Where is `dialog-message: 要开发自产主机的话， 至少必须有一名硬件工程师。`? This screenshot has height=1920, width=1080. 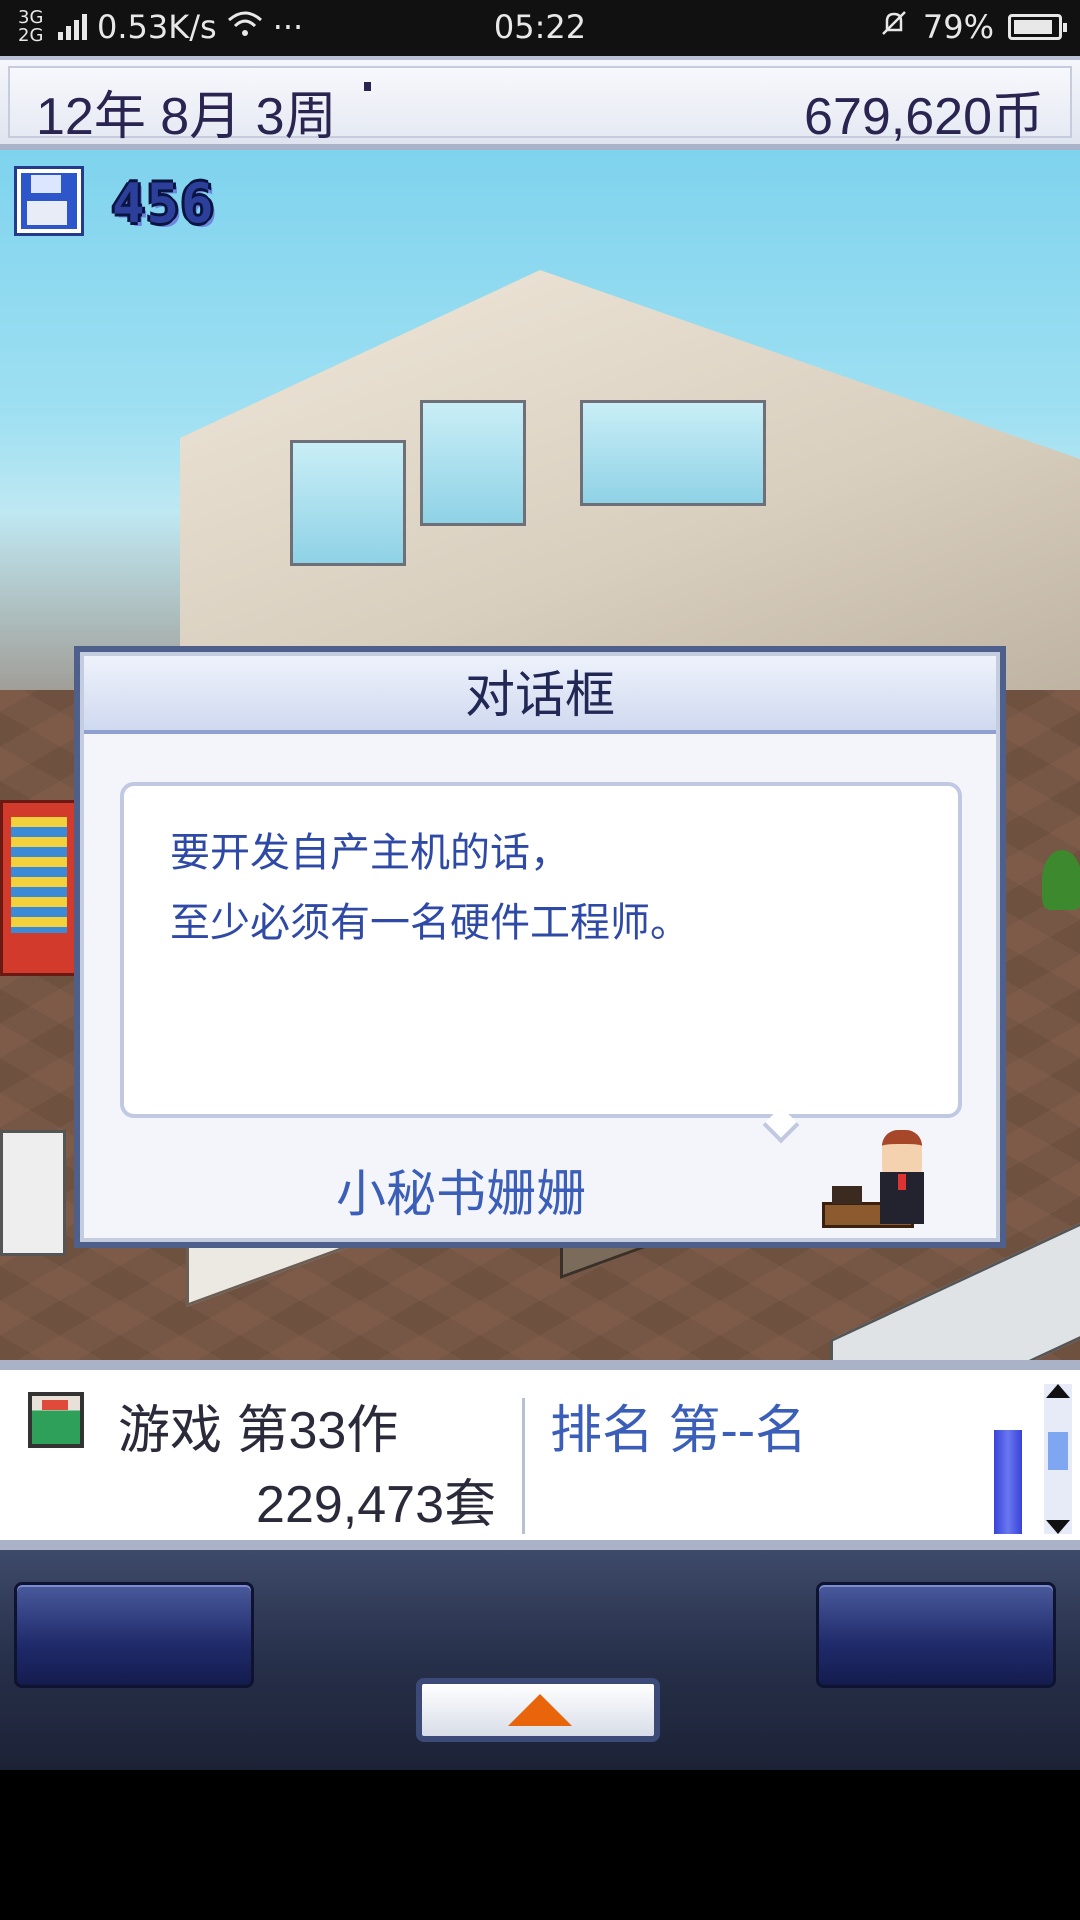 dialog-message: 要开发自产主机的话， 至少必须有一名硬件工程师。 is located at coordinates (430, 888).